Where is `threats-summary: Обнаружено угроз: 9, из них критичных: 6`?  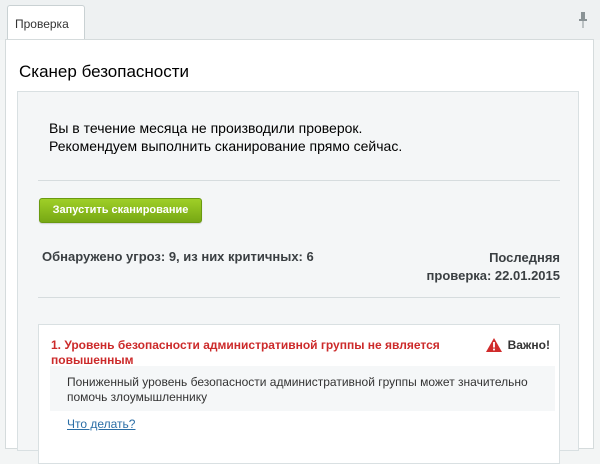
threats-summary: Обнаружено угроз: 9, из них критичных: 6 is located at coordinates (178, 256).